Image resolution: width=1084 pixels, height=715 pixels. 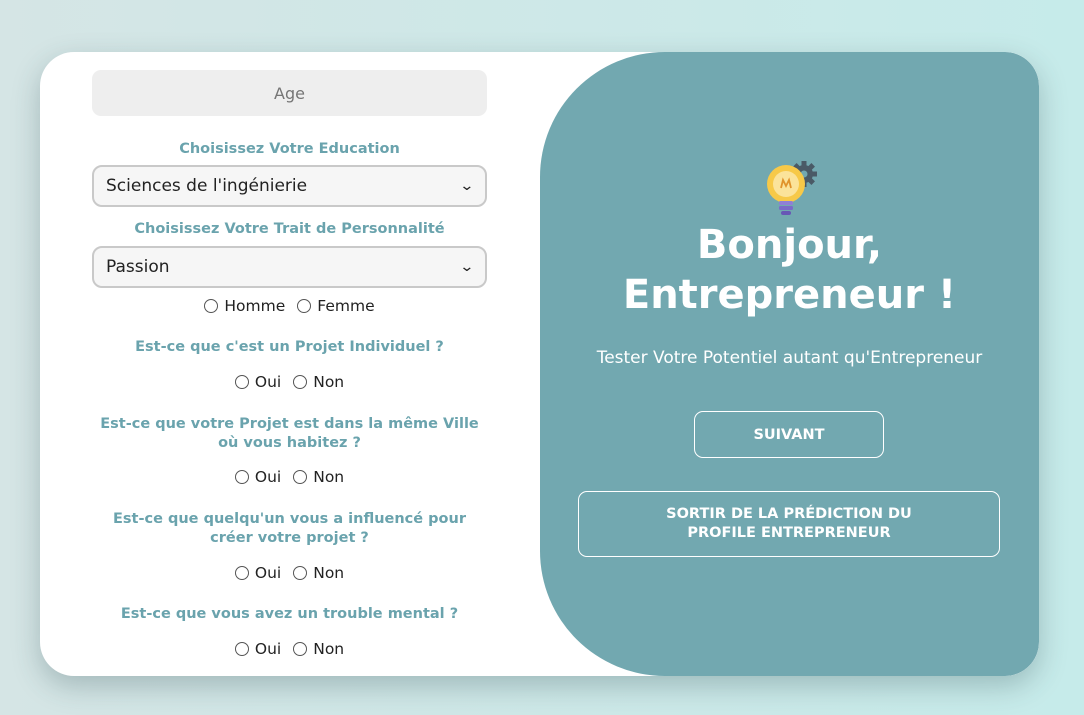 What do you see at coordinates (289, 614) in the screenshot?
I see `question-label: Est-ce que vous avez un trouble mental ?` at bounding box center [289, 614].